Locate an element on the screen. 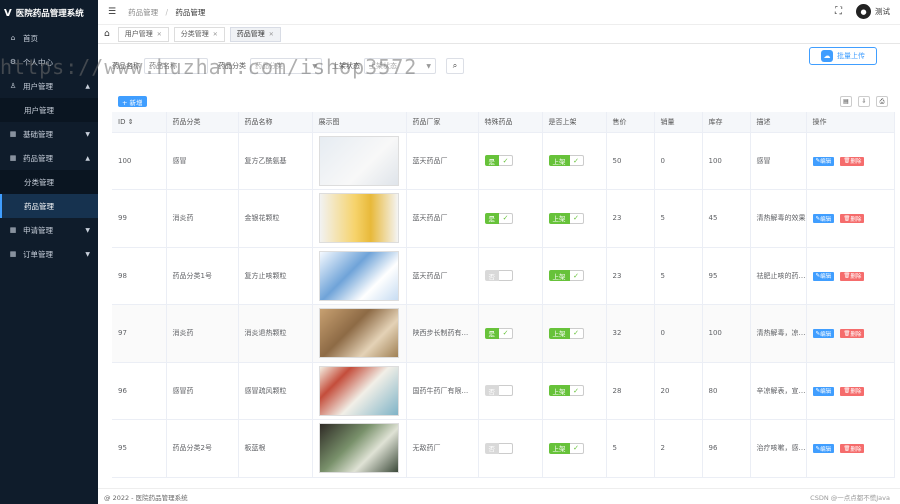 This screenshot has width=900, height=504. chevron-down-icon: ▼ is located at coordinates (428, 66).